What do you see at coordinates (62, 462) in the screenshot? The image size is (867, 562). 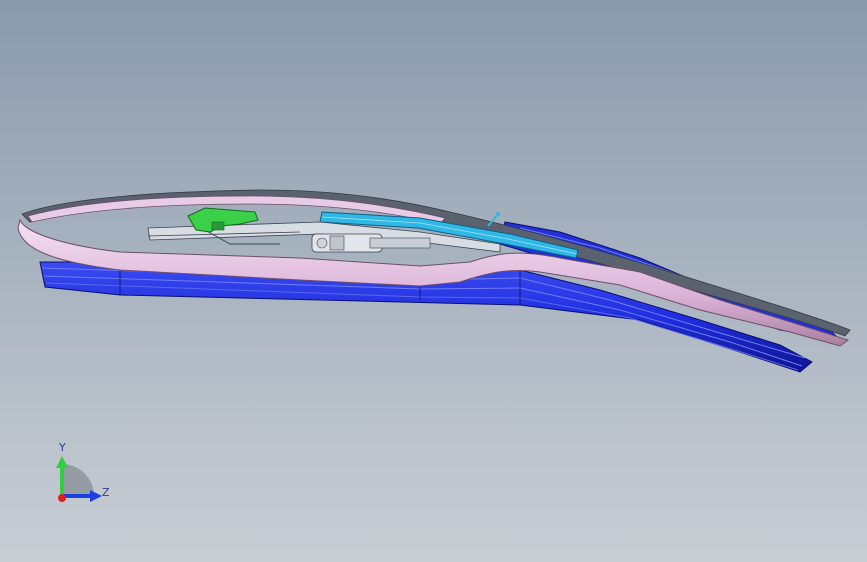 I see `y-axis-arrow` at bounding box center [62, 462].